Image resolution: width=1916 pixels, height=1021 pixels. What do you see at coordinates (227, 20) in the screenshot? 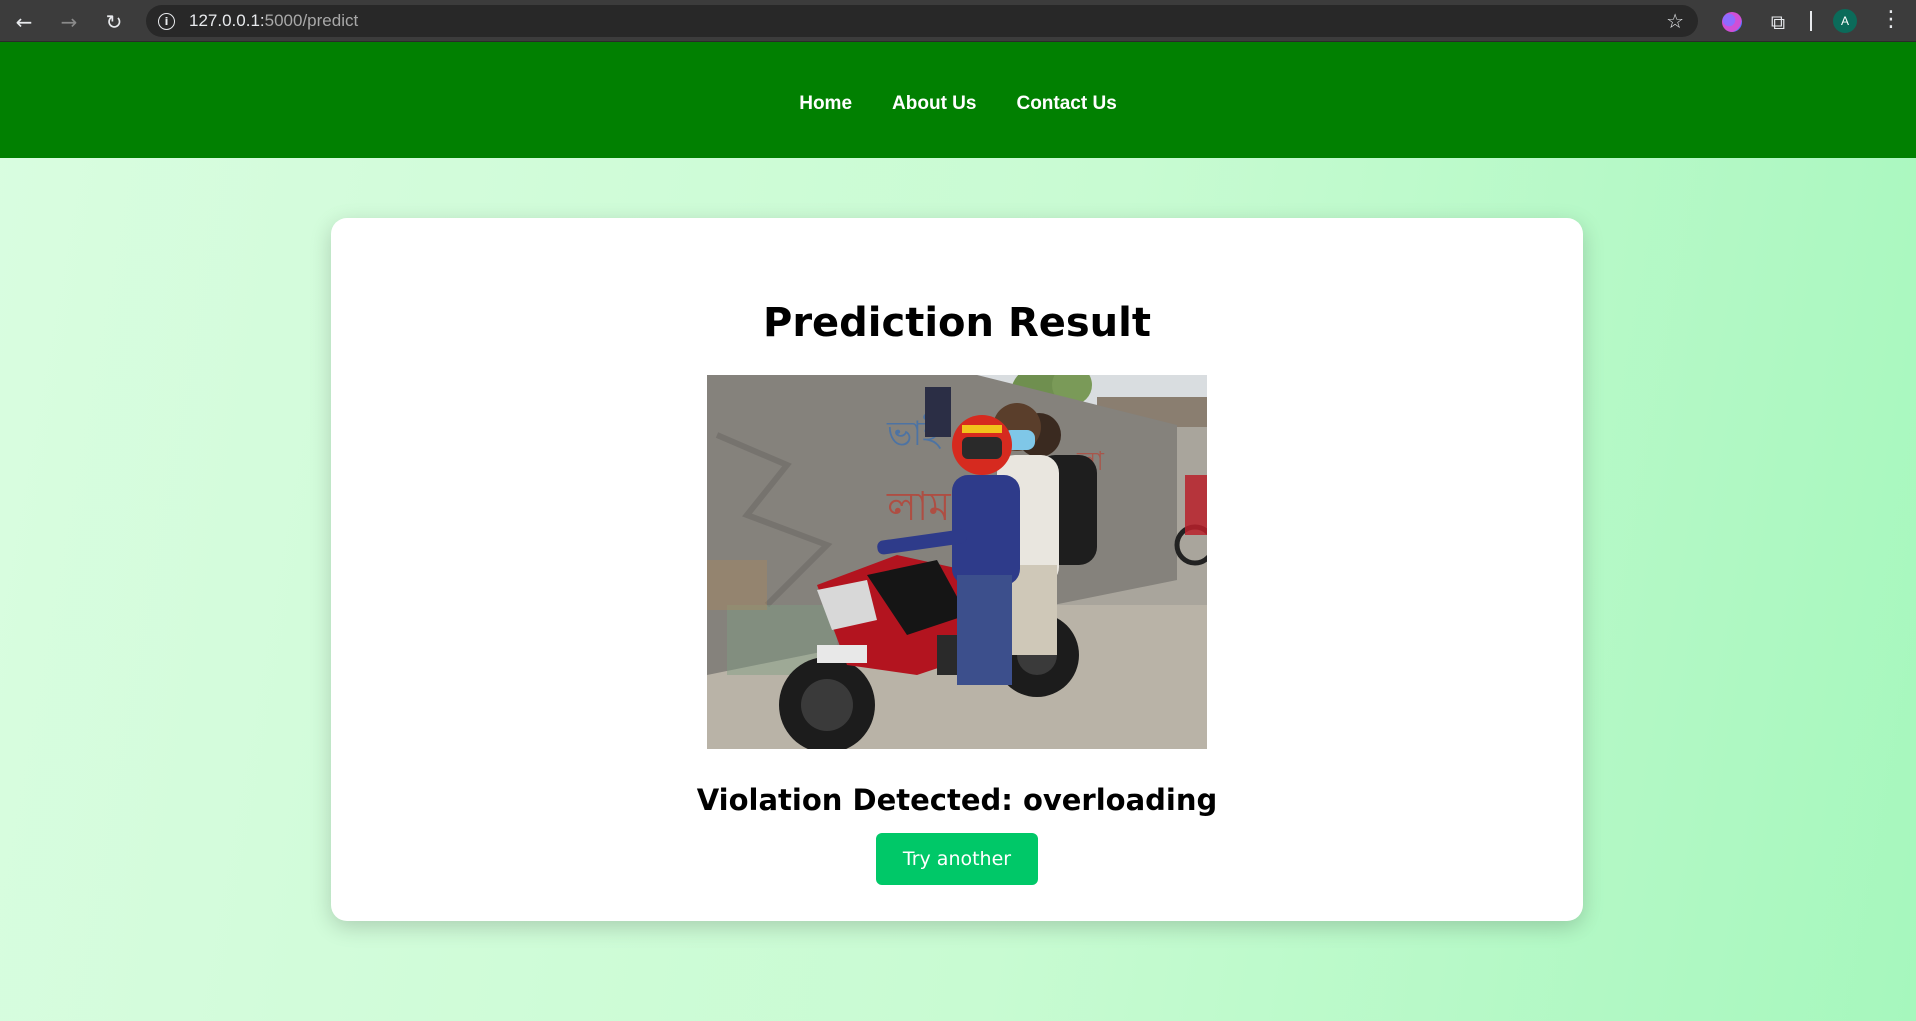
I see `url-host: 127.0.0.1:` at bounding box center [227, 20].